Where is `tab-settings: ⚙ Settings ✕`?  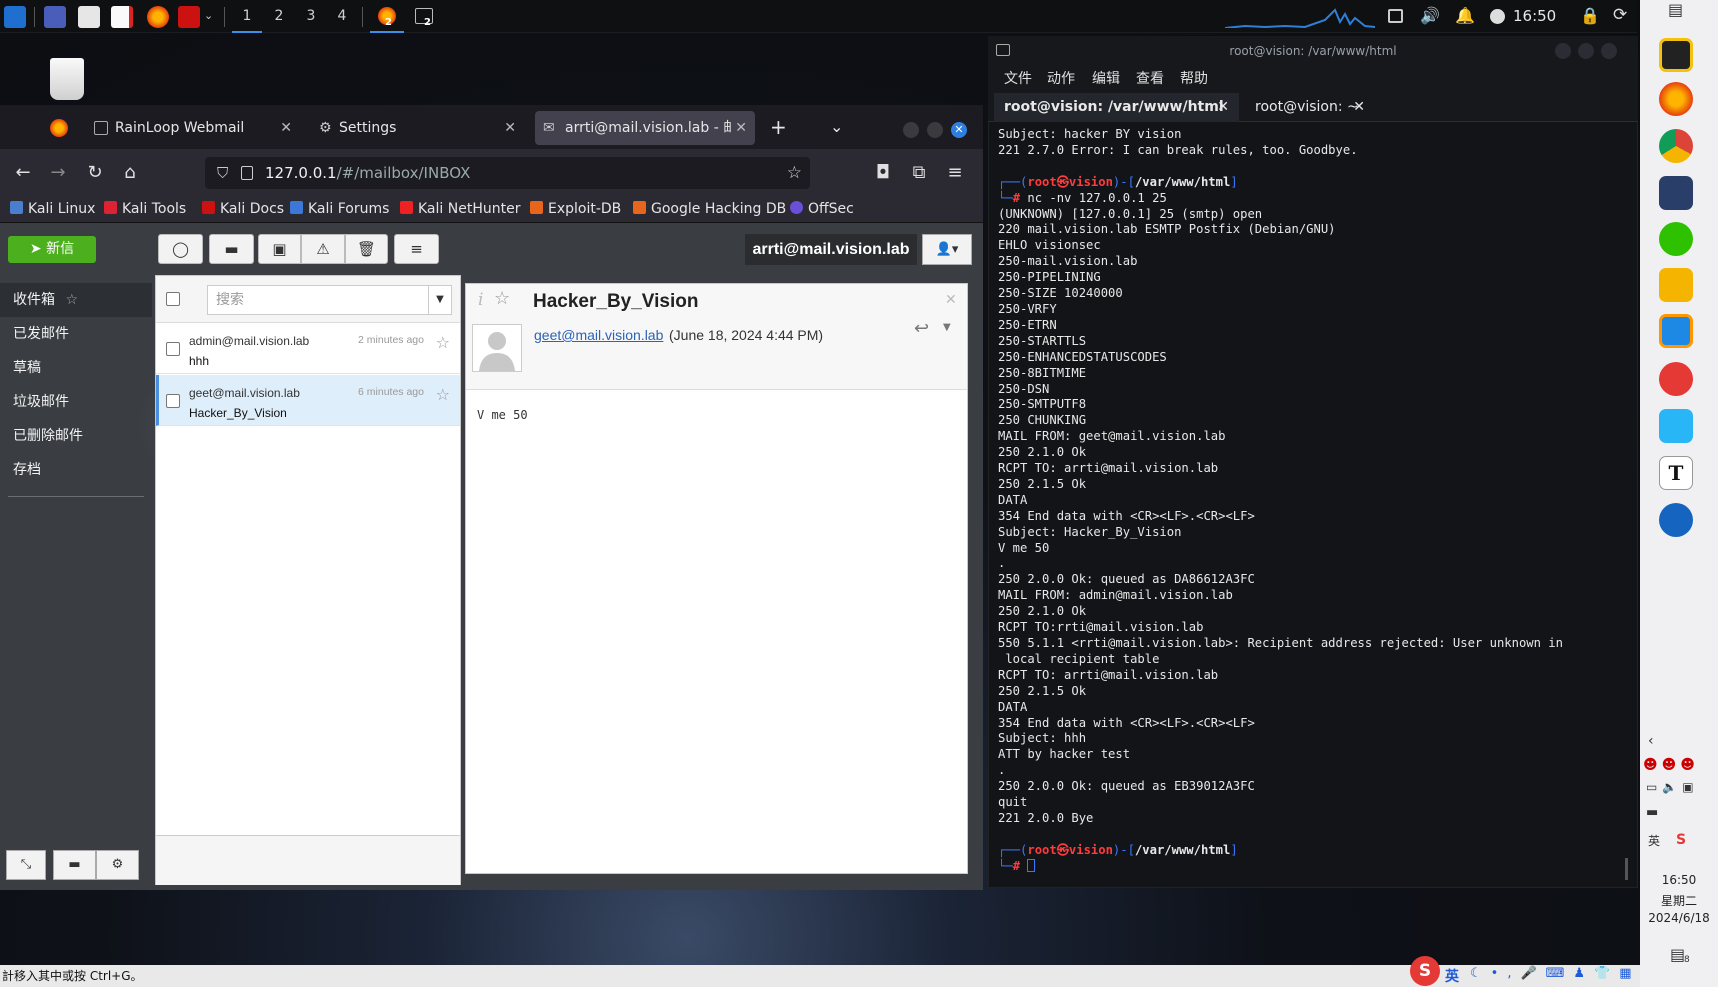
tab-settings: ⚙ Settings ✕ is located at coordinates (417, 128).